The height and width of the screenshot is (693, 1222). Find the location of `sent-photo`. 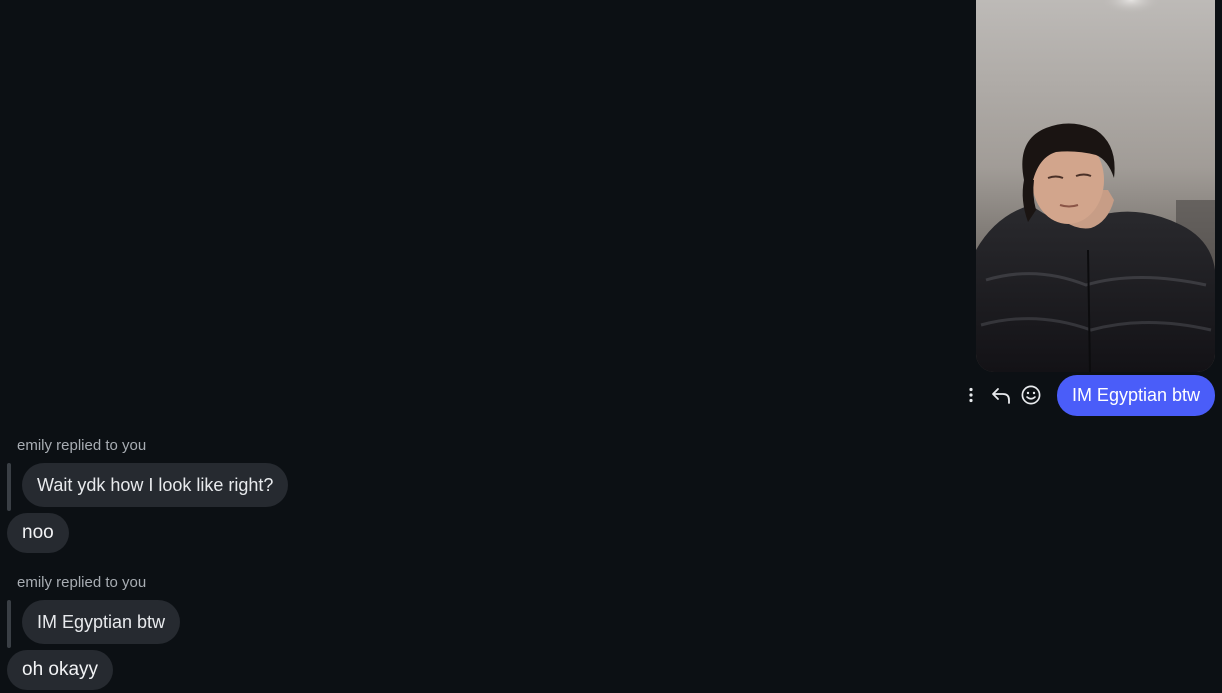

sent-photo is located at coordinates (1095, 186).